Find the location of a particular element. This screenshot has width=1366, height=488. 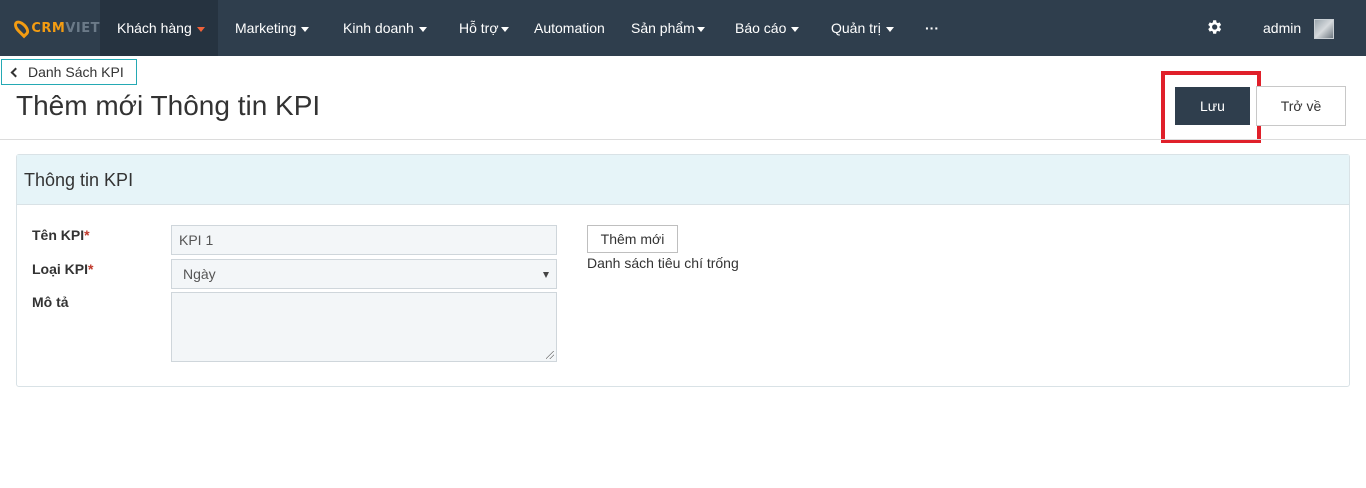

panel-title: Thông tin KPI is located at coordinates (683, 180).